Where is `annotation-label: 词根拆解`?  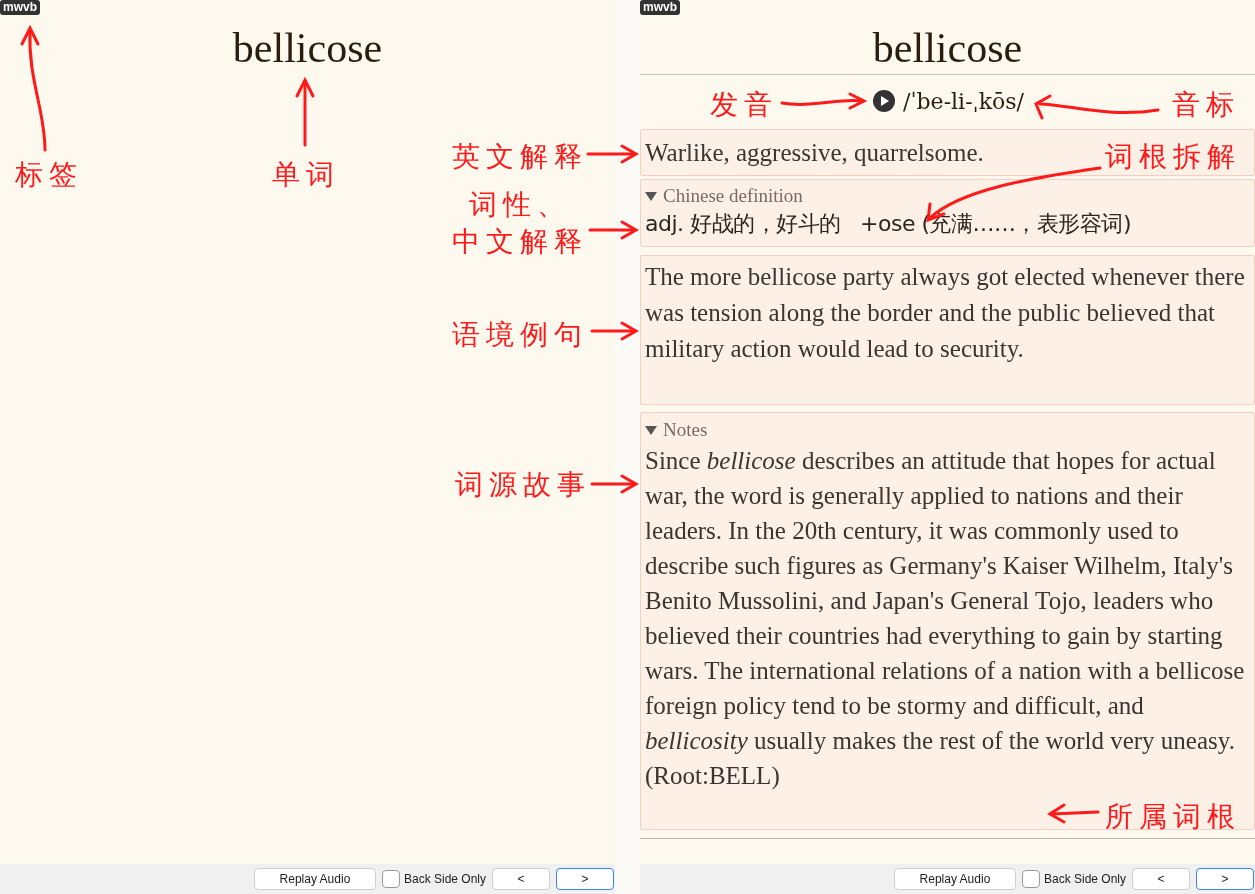 annotation-label: 词根拆解 is located at coordinates (1173, 157).